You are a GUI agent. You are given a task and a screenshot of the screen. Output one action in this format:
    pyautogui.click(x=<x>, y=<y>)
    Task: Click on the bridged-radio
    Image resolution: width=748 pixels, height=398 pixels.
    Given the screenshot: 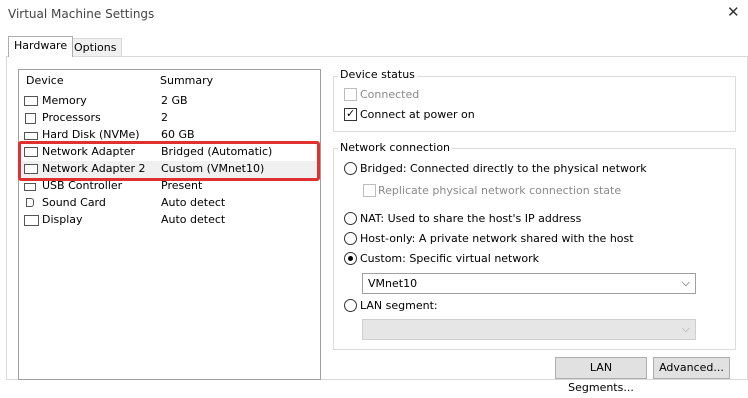 What is the action you would take?
    pyautogui.click(x=350, y=168)
    